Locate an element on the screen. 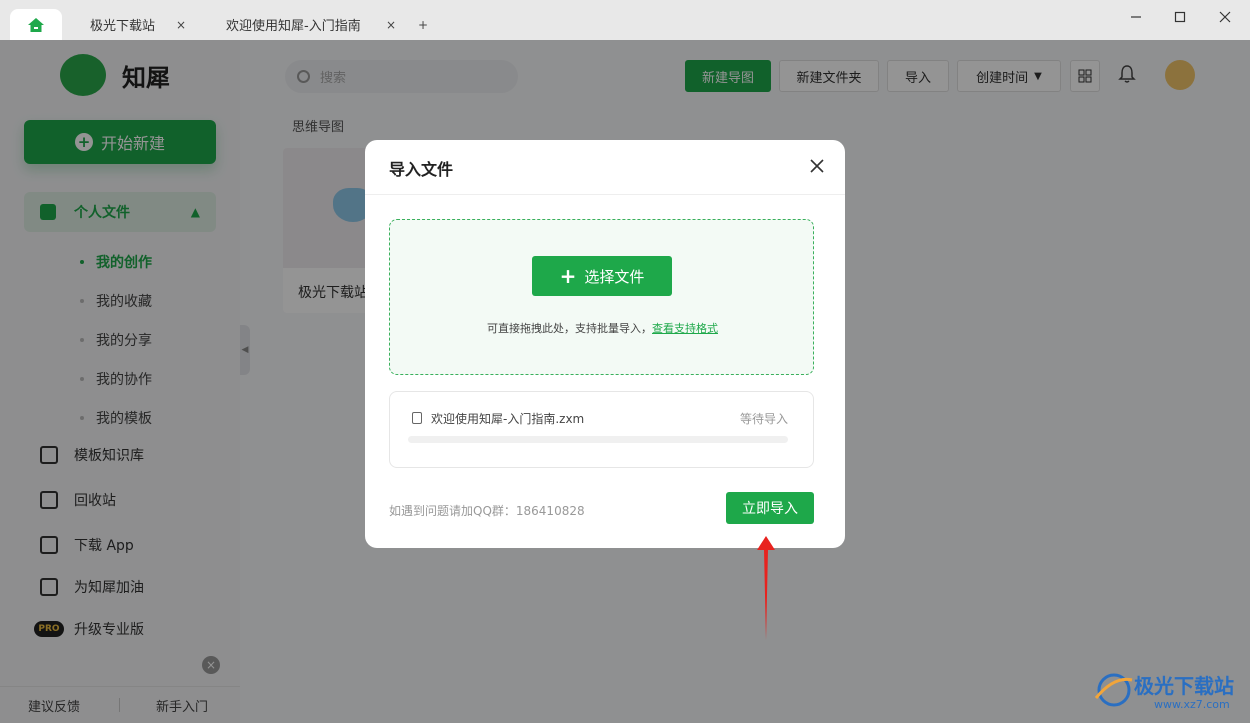 The height and width of the screenshot is (723, 1250). file-drop-zone: + 选择文件 可直接拖拽此处，支持批量导入，查看支持格式 is located at coordinates (601, 297).